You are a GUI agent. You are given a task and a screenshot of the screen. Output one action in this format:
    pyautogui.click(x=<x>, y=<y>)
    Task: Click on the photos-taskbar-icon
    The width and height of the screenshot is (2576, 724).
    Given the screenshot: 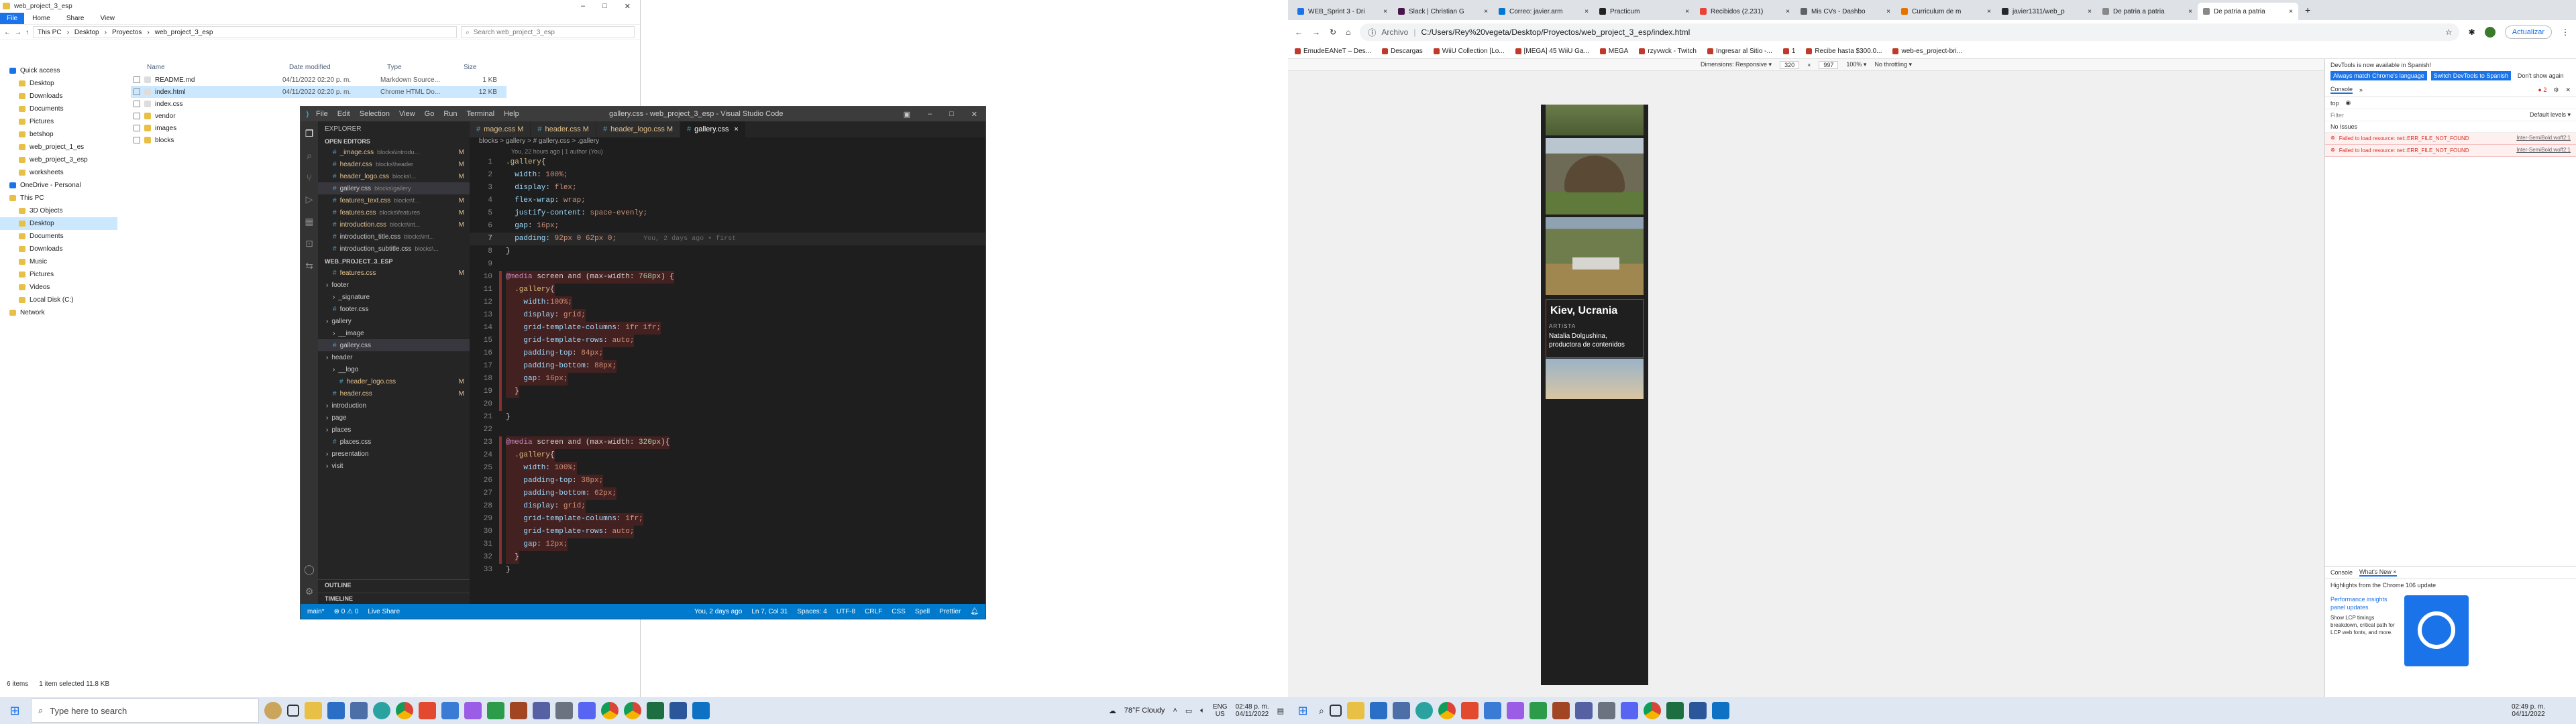 What is the action you would take?
    pyautogui.click(x=1492, y=710)
    